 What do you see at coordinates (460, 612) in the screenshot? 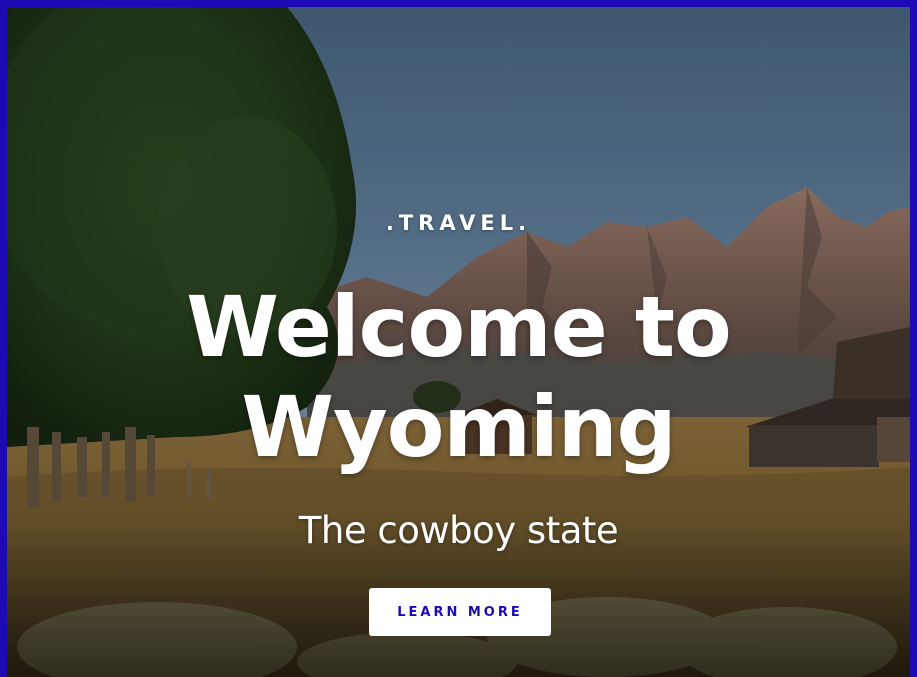
I see `learn-more-button: LEARN MORE` at bounding box center [460, 612].